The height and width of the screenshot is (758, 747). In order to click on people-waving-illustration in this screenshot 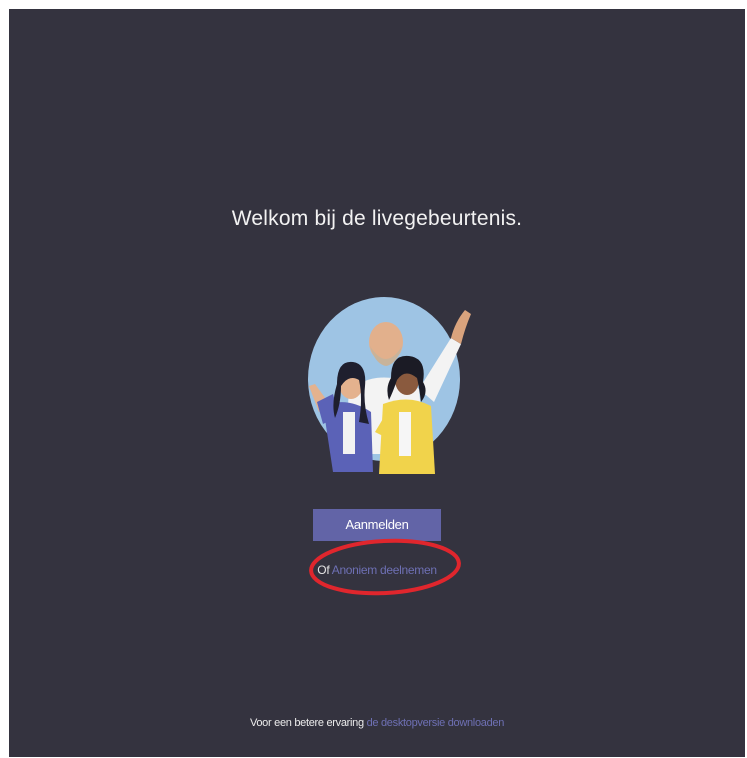, I will do `click(384, 389)`.